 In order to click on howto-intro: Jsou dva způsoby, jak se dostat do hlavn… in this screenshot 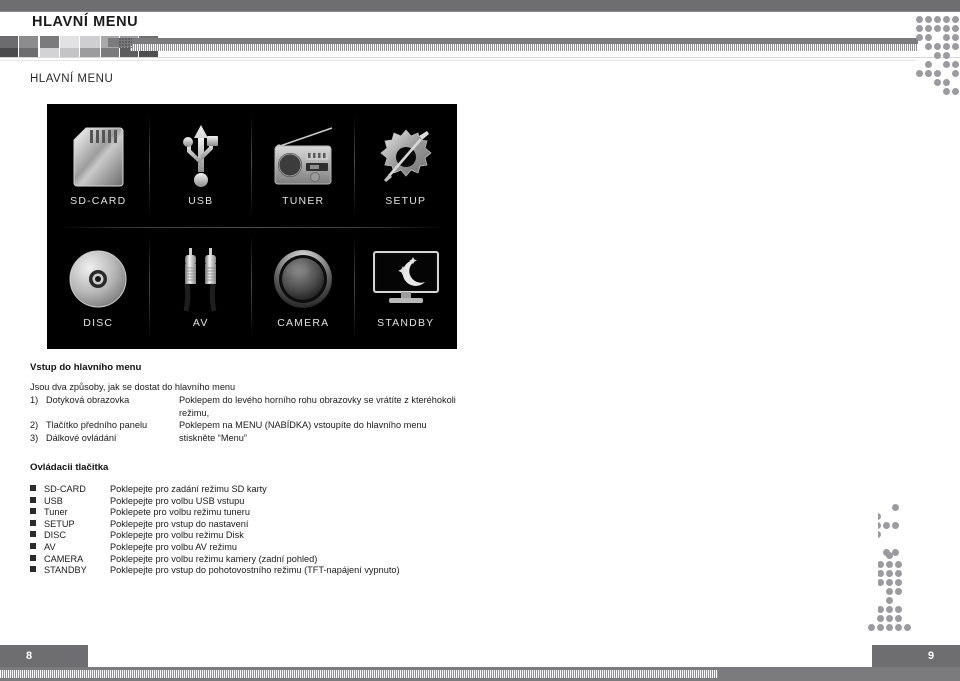, I will do `click(133, 387)`.